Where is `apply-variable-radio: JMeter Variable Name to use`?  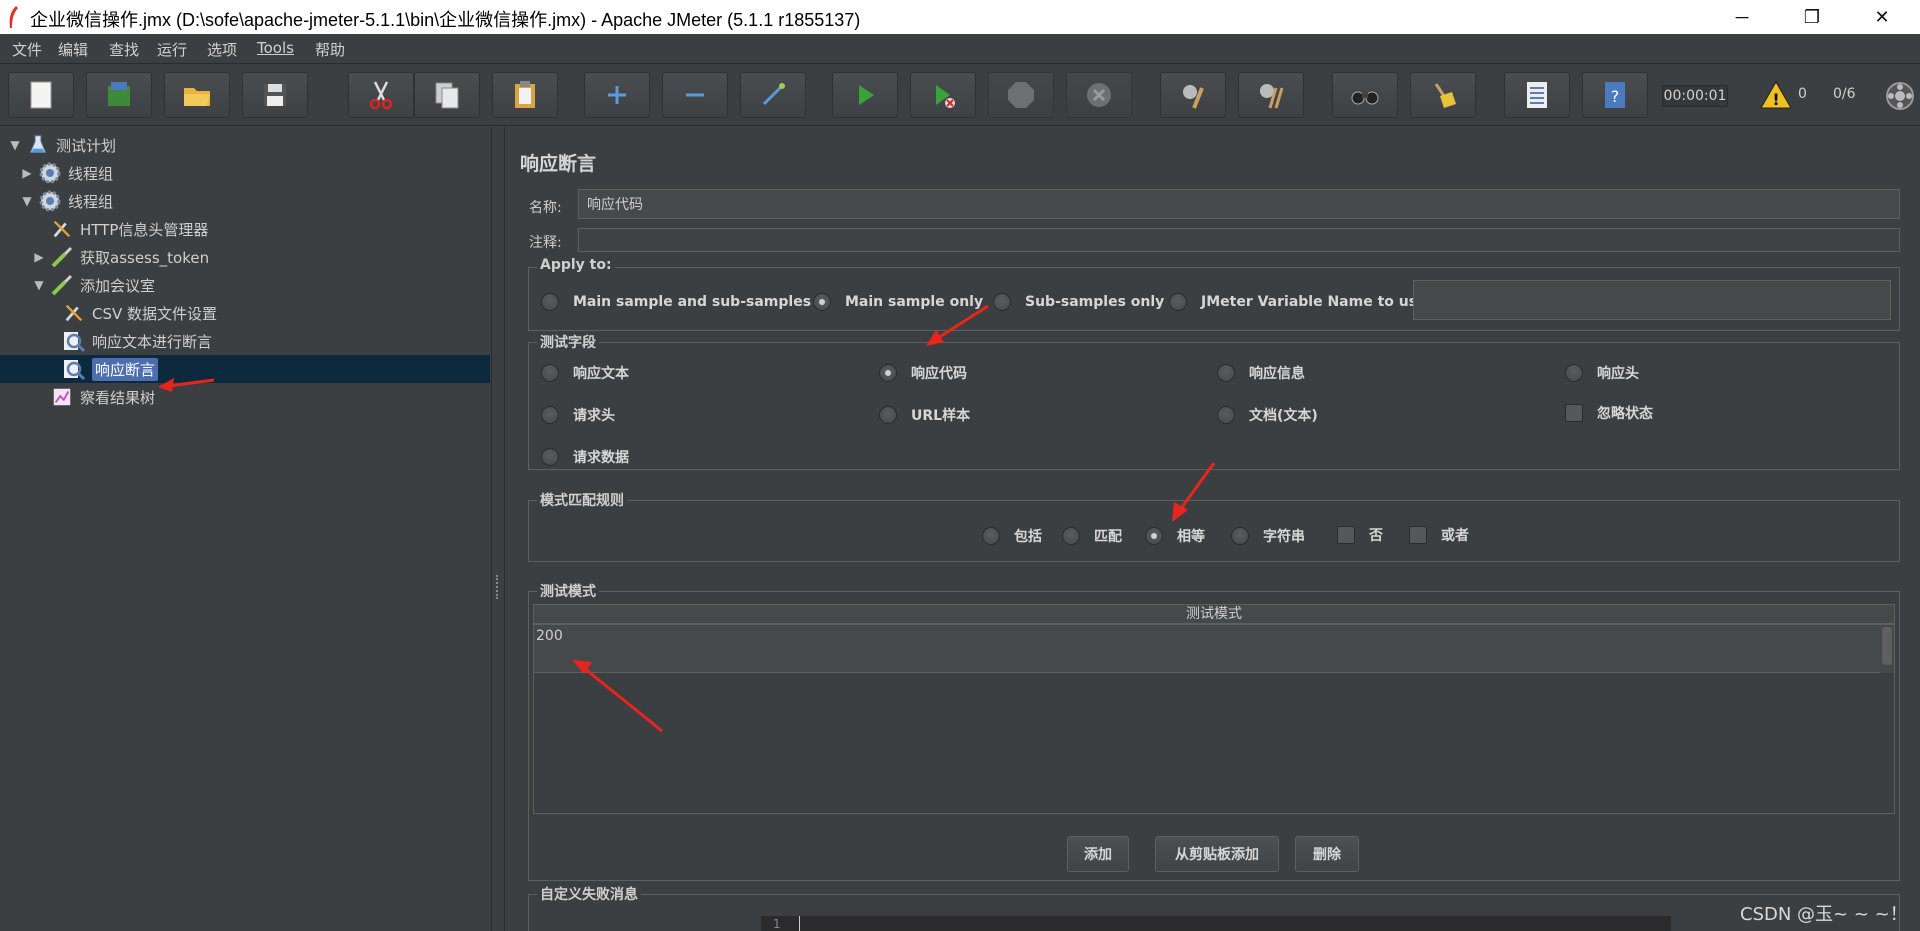
apply-variable-radio: JMeter Variable Name to use is located at coordinates (1298, 302).